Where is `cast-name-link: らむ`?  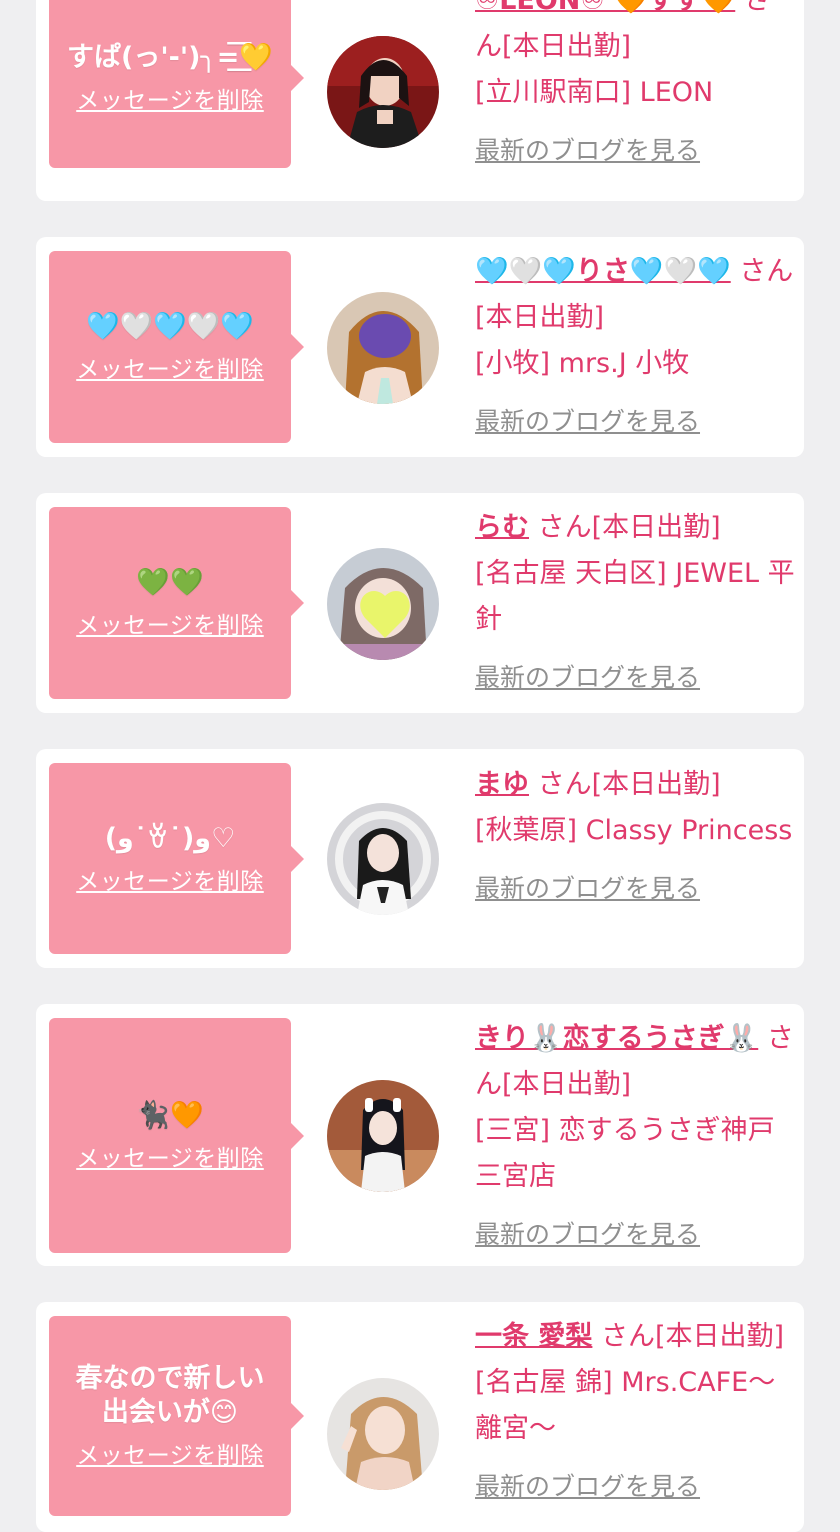 cast-name-link: らむ is located at coordinates (502, 527).